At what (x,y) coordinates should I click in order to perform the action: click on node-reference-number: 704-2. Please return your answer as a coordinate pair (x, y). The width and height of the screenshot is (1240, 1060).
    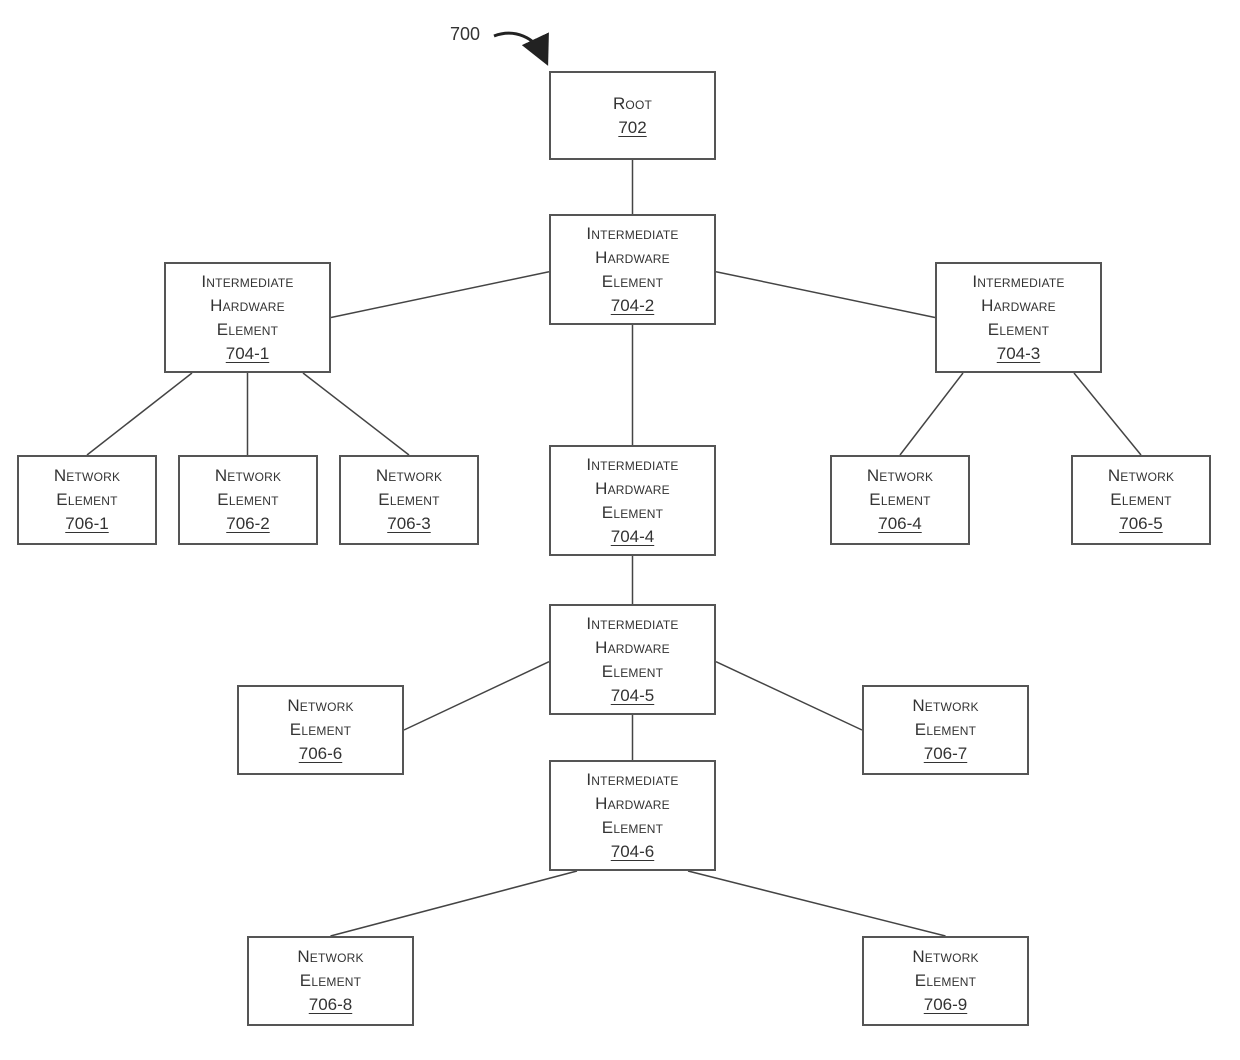
    Looking at the image, I should click on (632, 305).